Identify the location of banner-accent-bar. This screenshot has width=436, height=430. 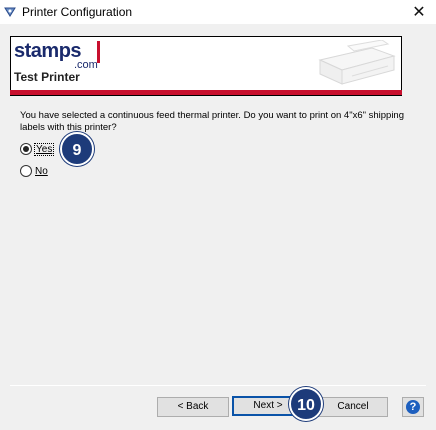
(206, 92).